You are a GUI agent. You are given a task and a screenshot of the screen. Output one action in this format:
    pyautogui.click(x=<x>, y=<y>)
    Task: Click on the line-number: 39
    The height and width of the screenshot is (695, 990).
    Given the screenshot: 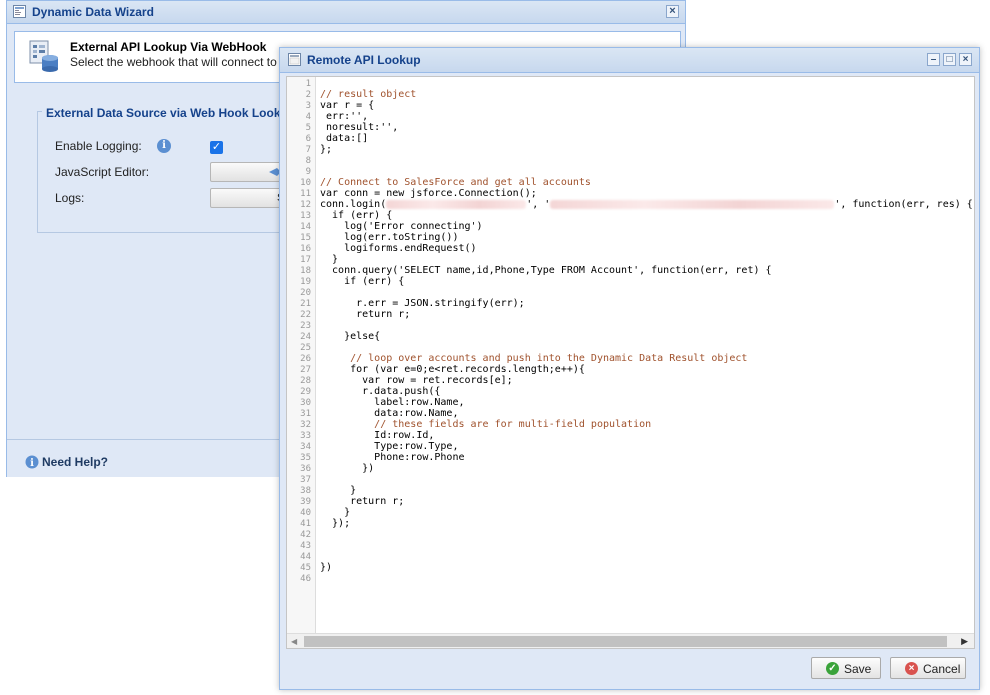 What is the action you would take?
    pyautogui.click(x=305, y=502)
    